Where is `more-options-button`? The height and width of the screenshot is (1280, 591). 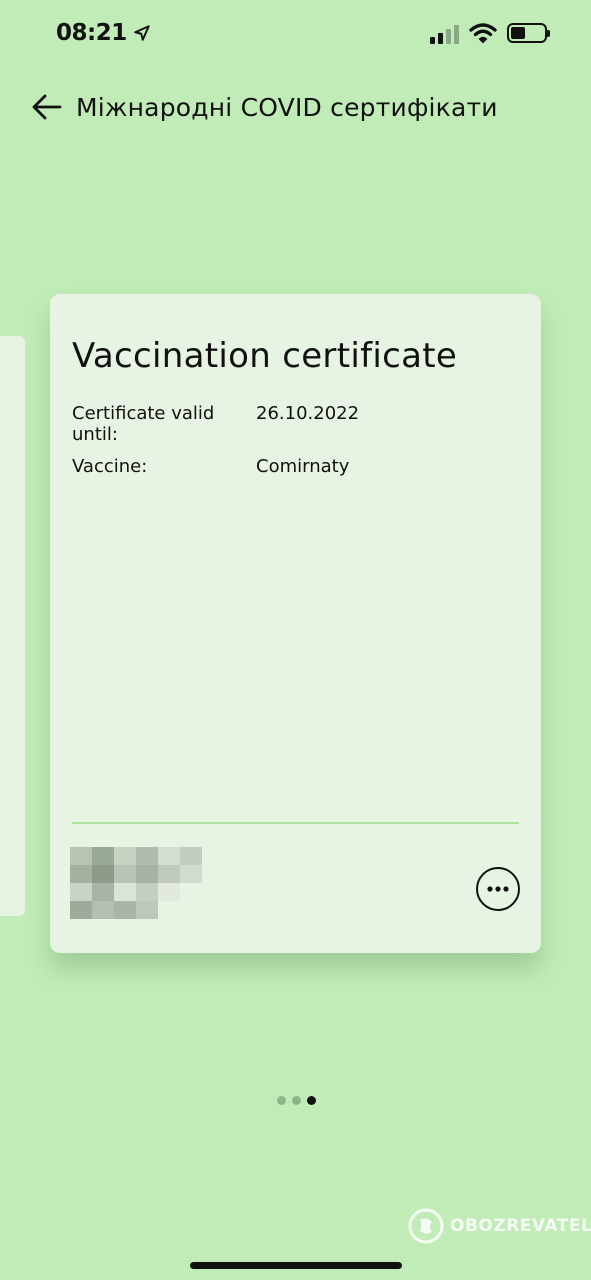 more-options-button is located at coordinates (498, 889).